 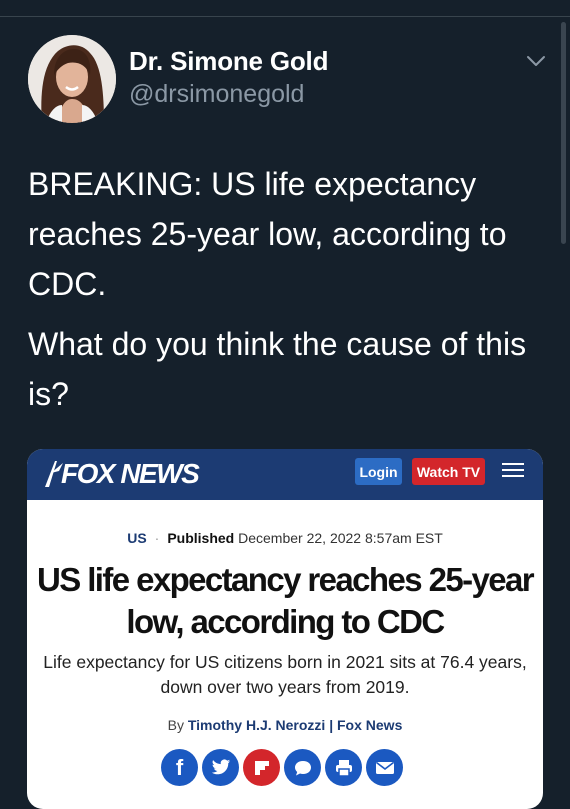 What do you see at coordinates (228, 61) in the screenshot?
I see `display-name: Dr. Simone Gold` at bounding box center [228, 61].